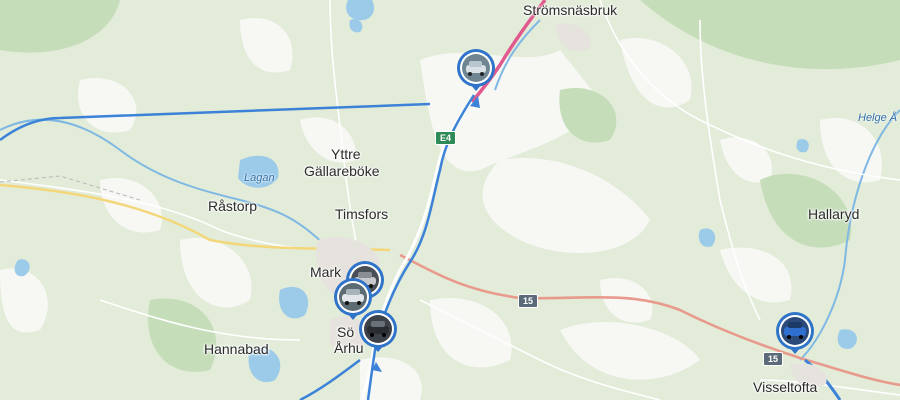  Describe the element at coordinates (785, 387) in the screenshot. I see `place-label-visseltofta: Visseltofta` at that location.